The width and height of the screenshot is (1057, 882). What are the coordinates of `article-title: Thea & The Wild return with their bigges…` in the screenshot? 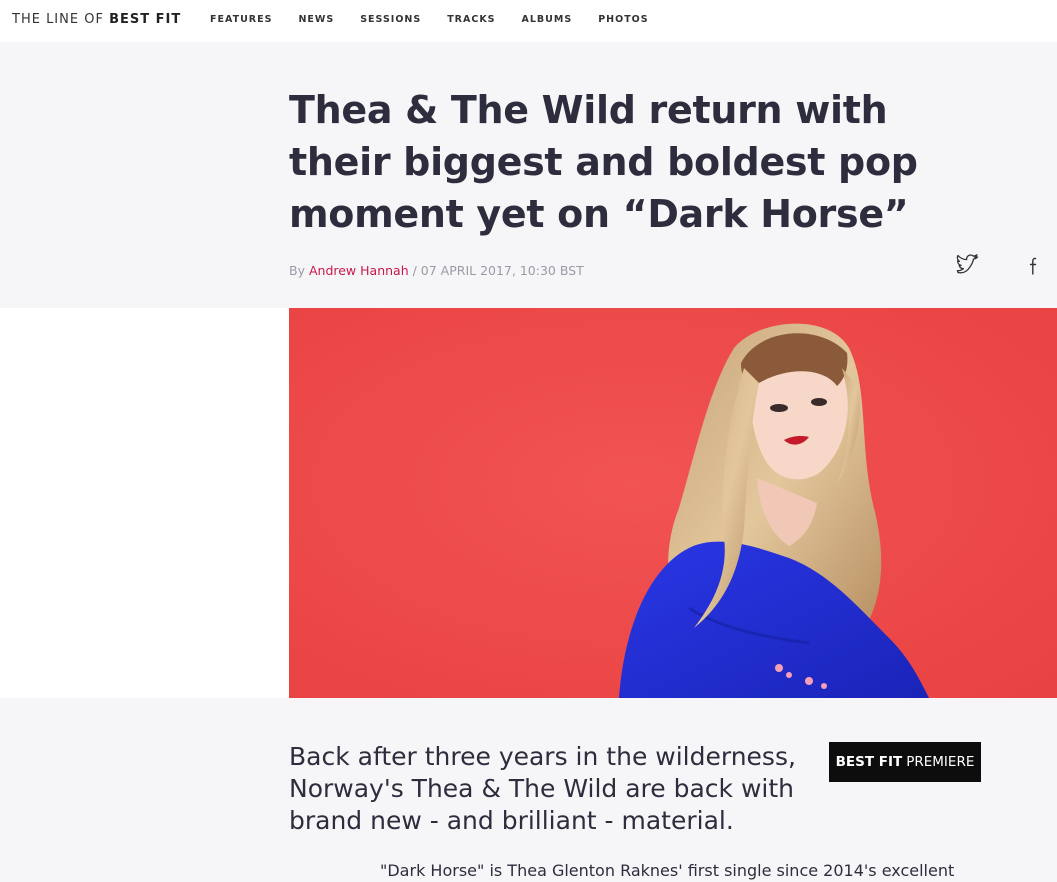 It's located at (603, 162).